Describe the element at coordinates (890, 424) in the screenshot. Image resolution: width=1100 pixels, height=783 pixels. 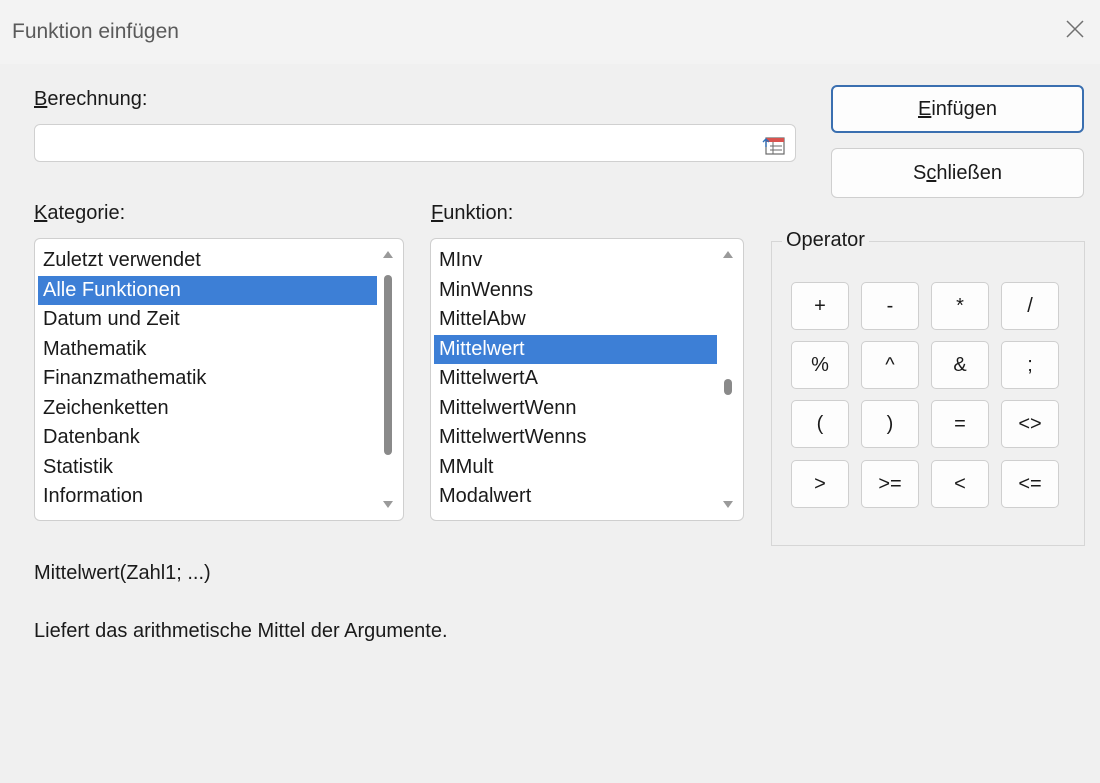
I see `operator-button: )` at that location.